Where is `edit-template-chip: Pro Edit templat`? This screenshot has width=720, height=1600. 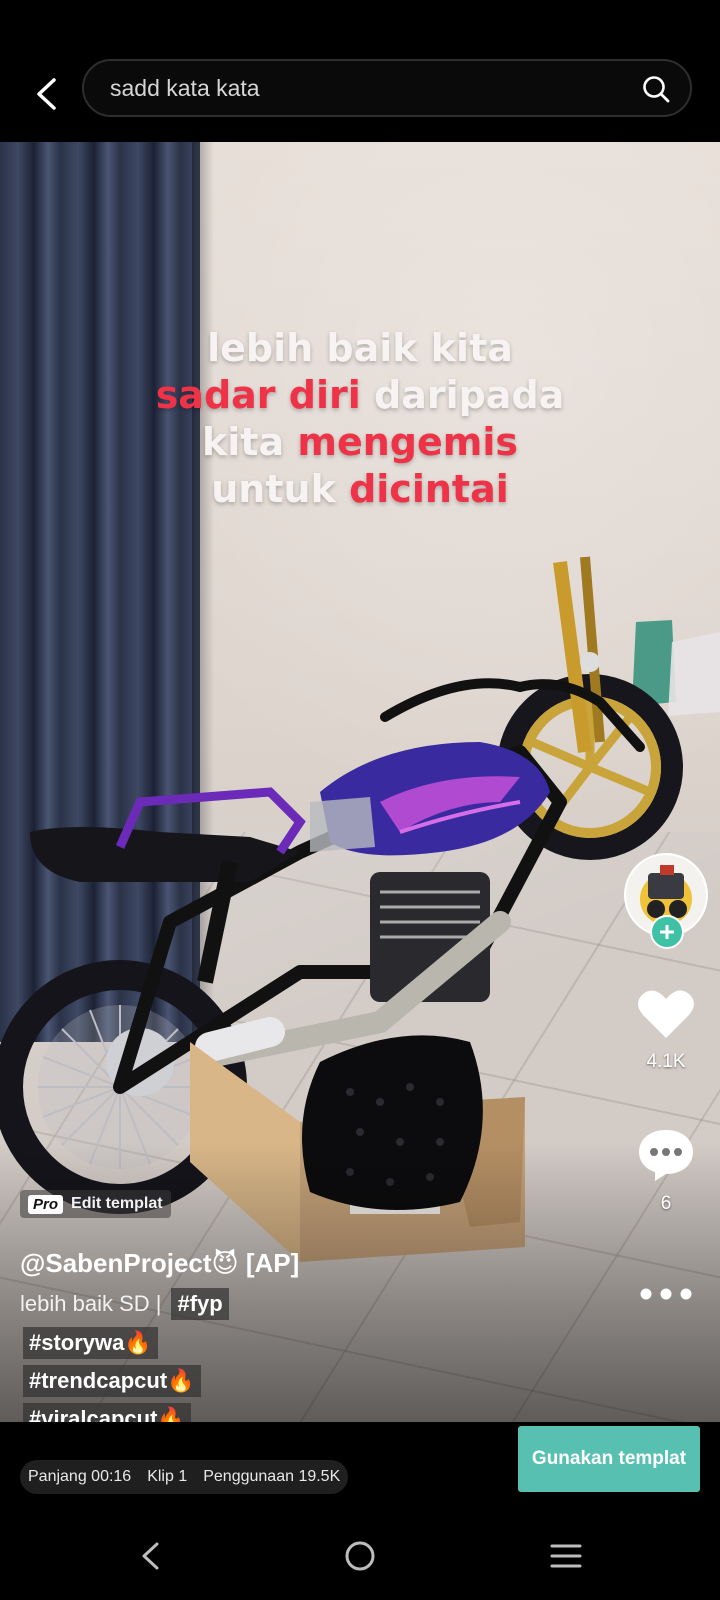
edit-template-chip: Pro Edit templat is located at coordinates (95, 1204).